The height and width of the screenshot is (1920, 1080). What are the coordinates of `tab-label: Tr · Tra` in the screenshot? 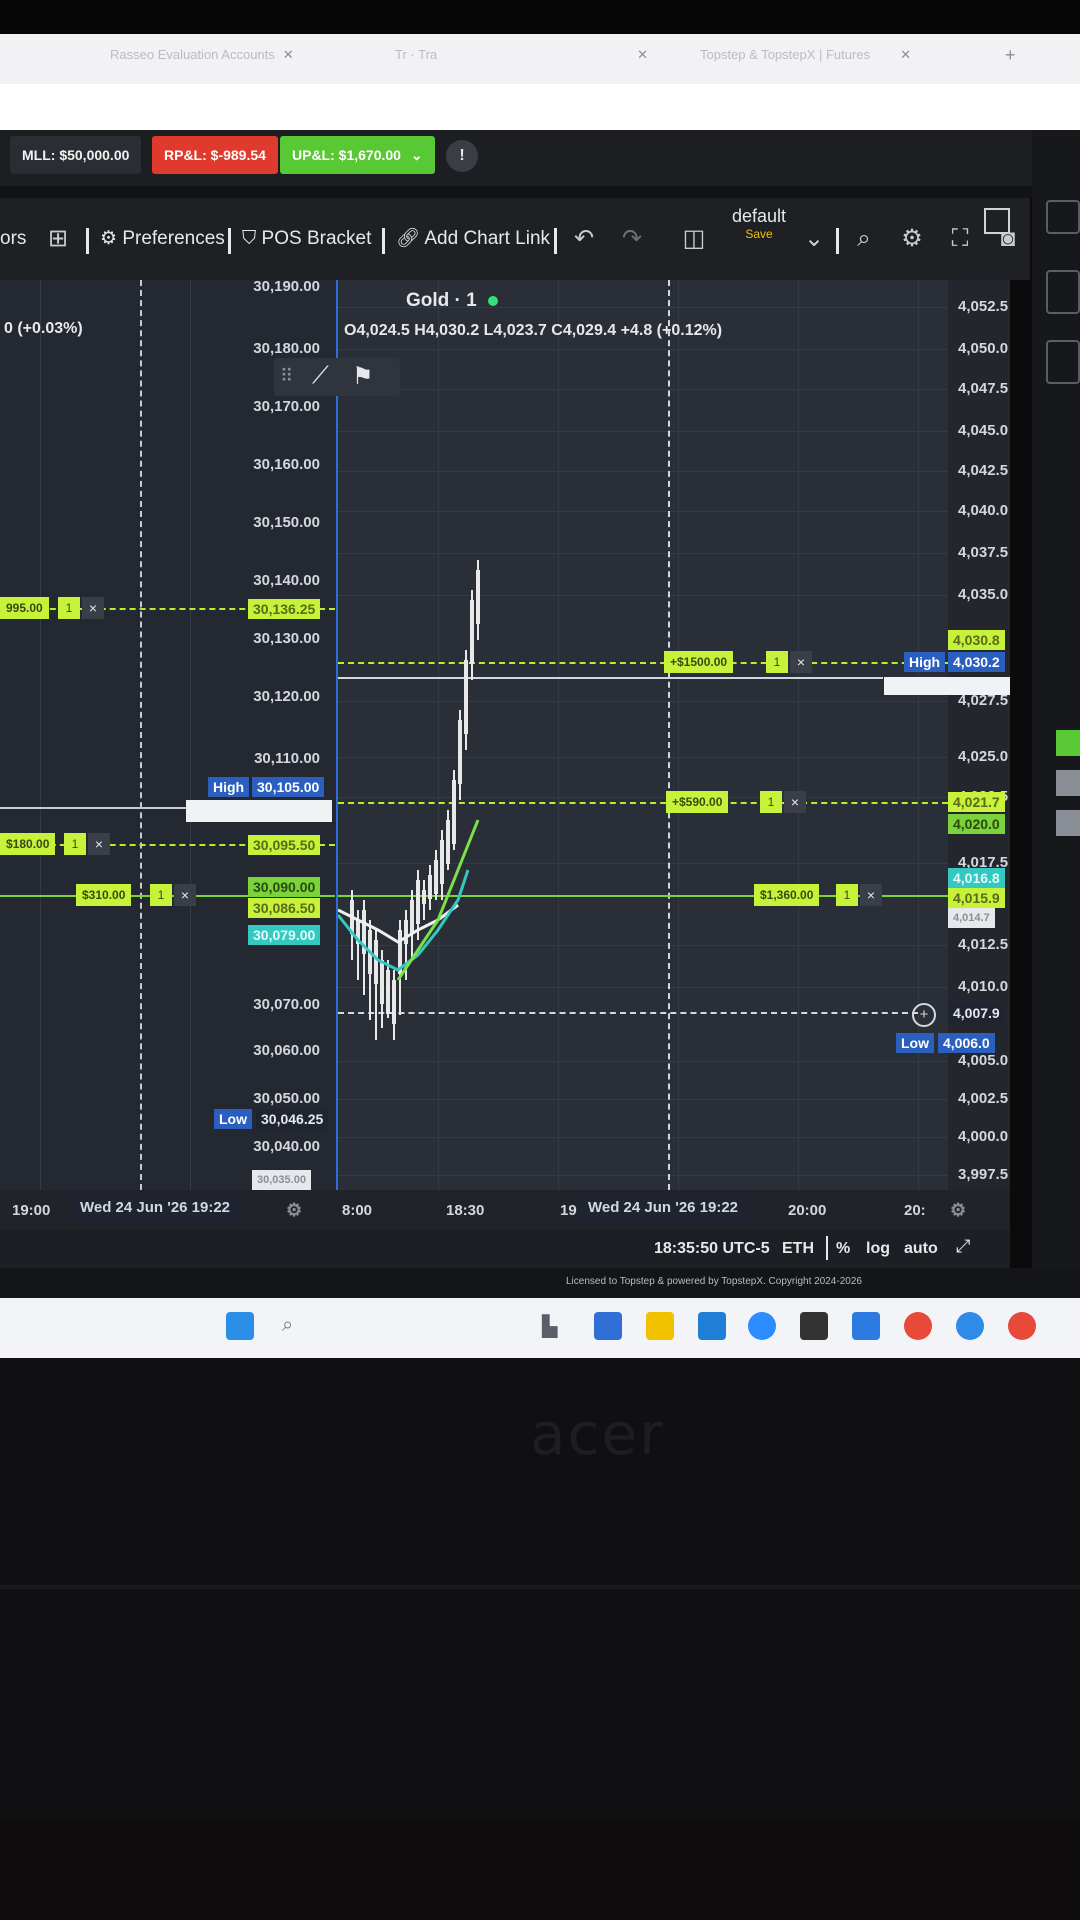 It's located at (416, 54).